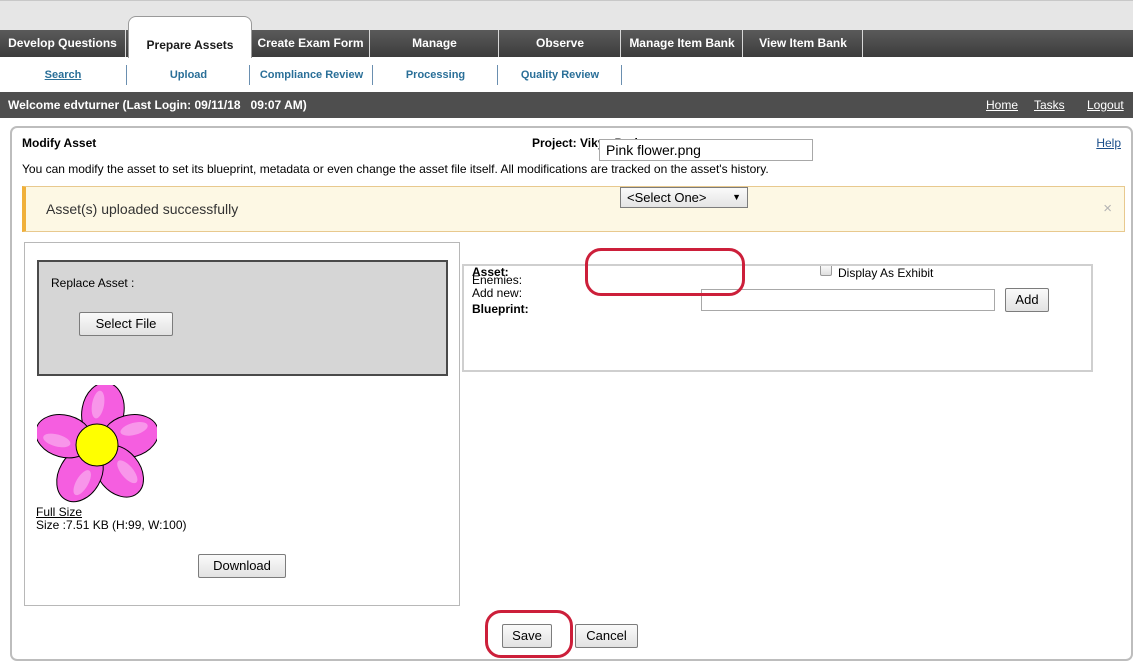 This screenshot has height=671, width=1133. Describe the element at coordinates (777, 318) in the screenshot. I see `enemies-box: Enemies: Add new: Add` at that location.